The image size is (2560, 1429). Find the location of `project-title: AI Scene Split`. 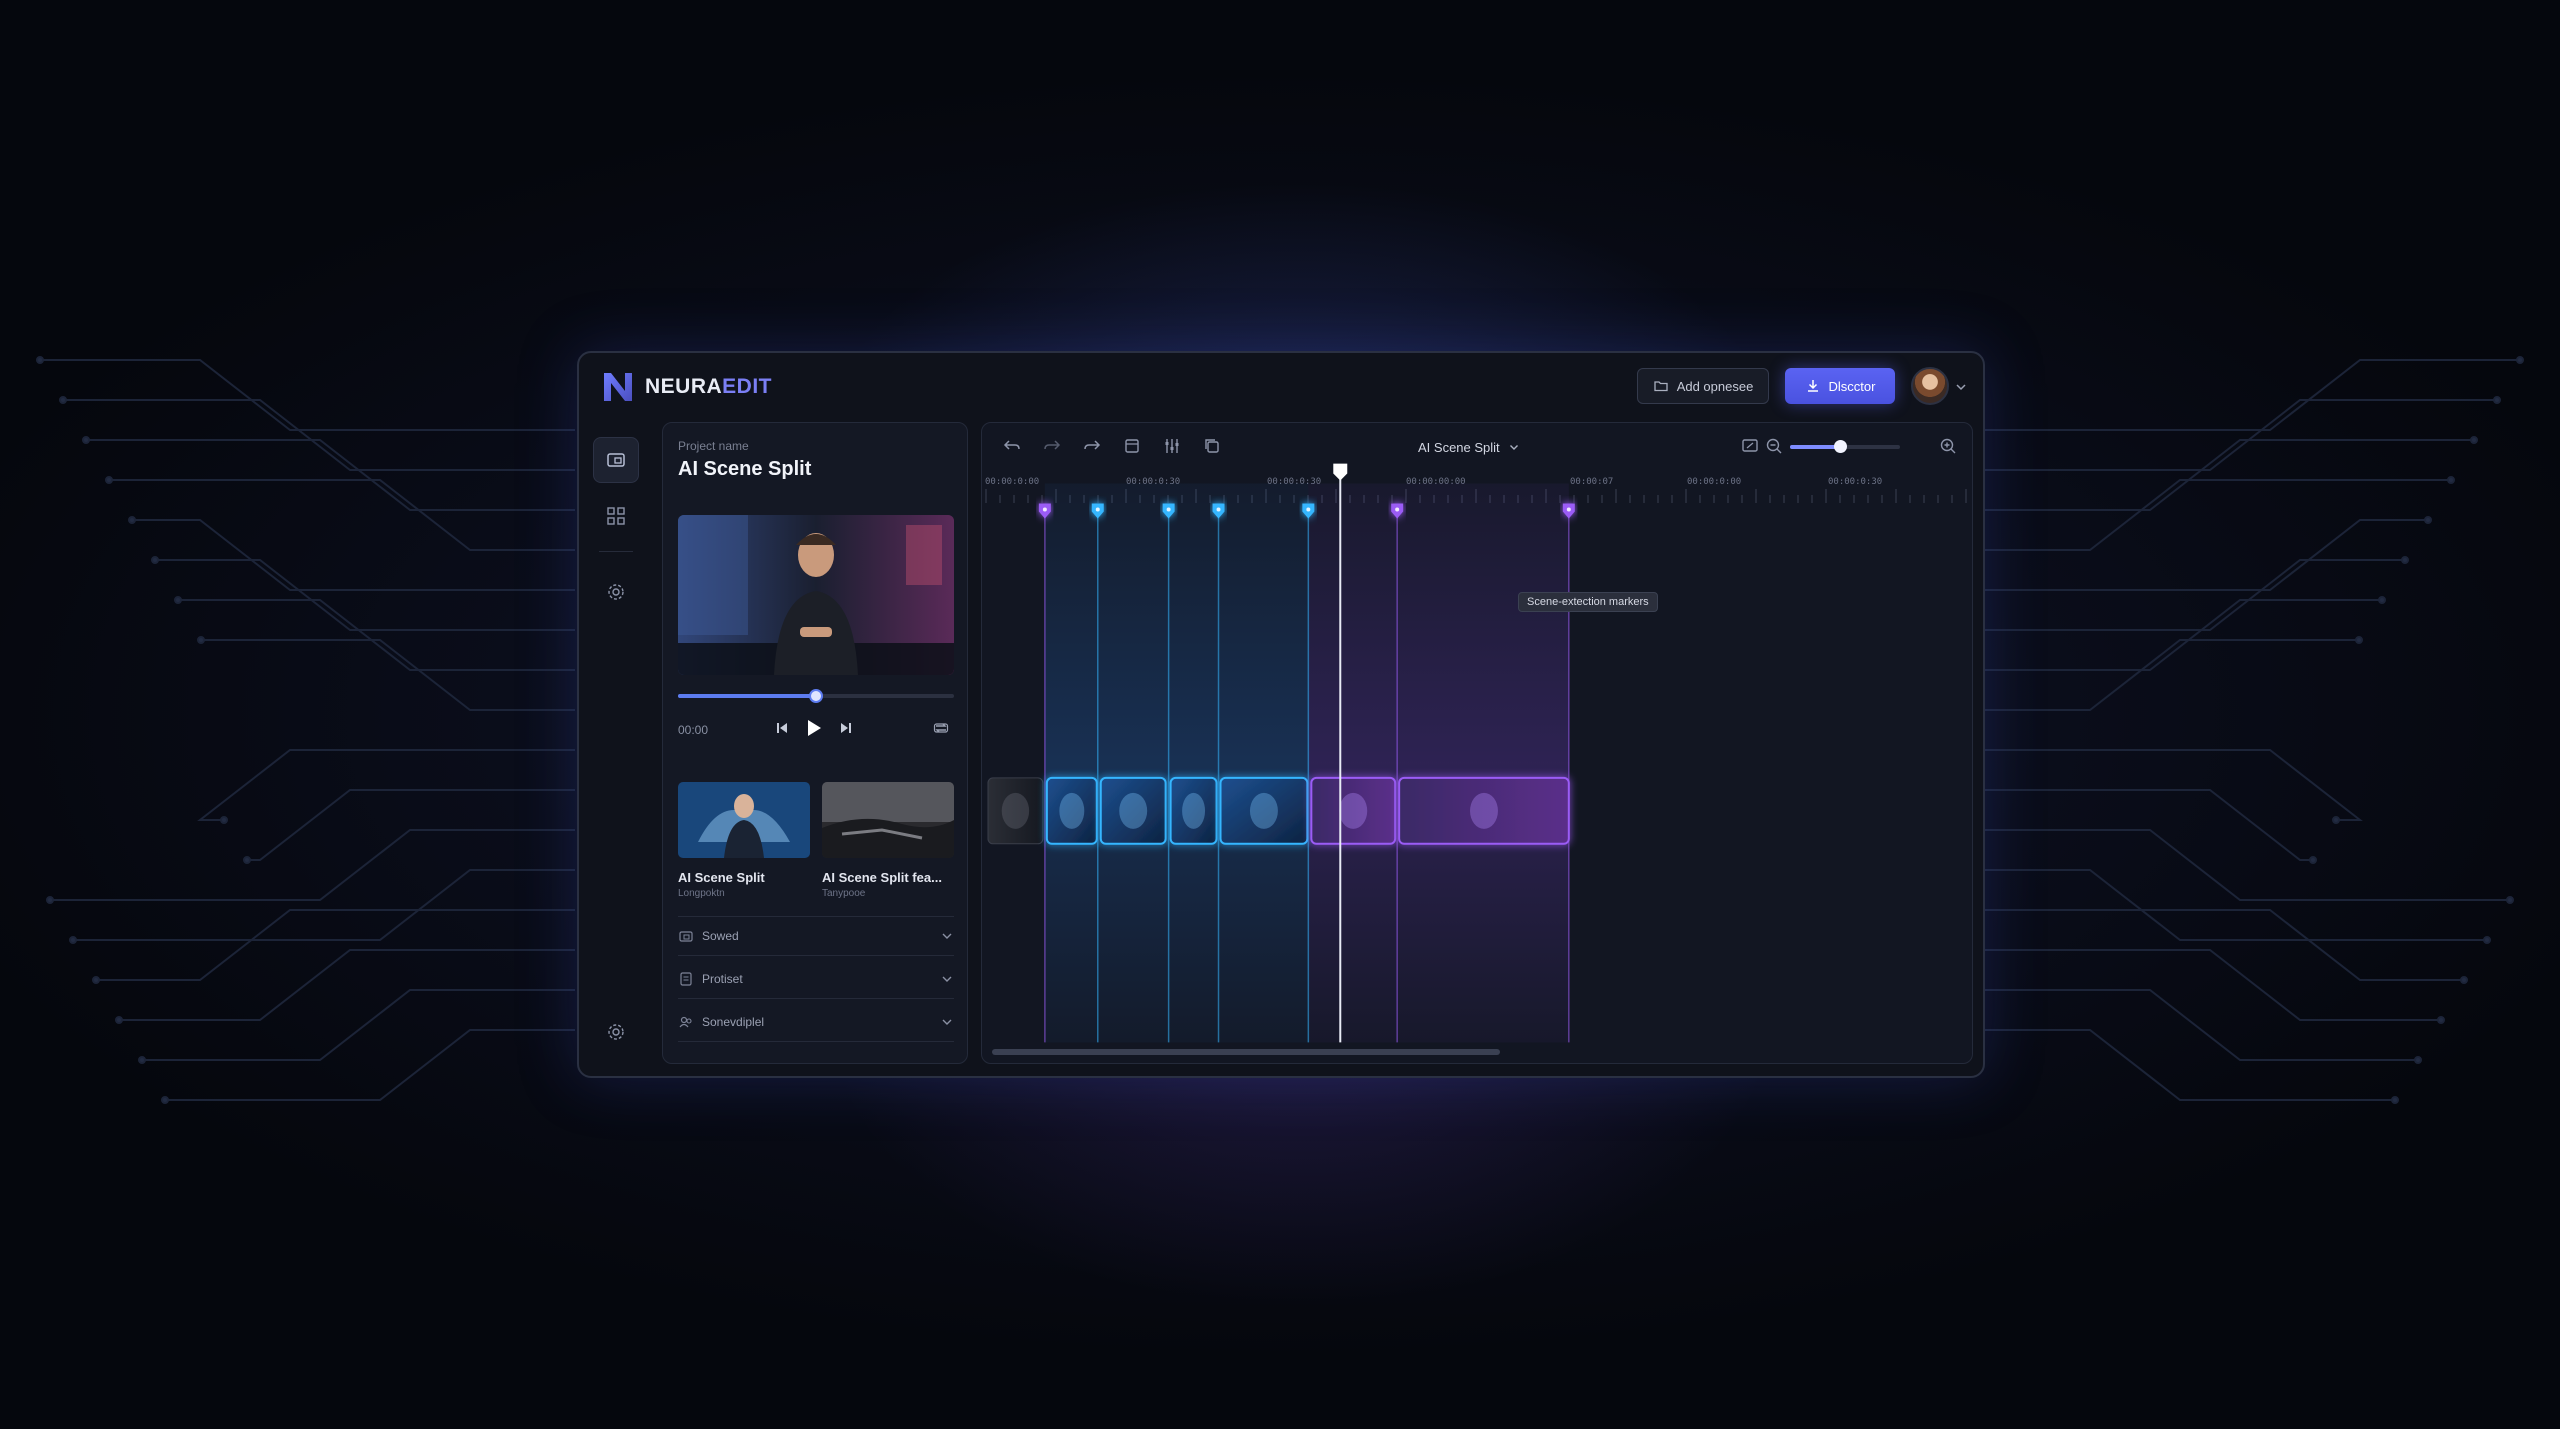

project-title: AI Scene Split is located at coordinates (744, 469).